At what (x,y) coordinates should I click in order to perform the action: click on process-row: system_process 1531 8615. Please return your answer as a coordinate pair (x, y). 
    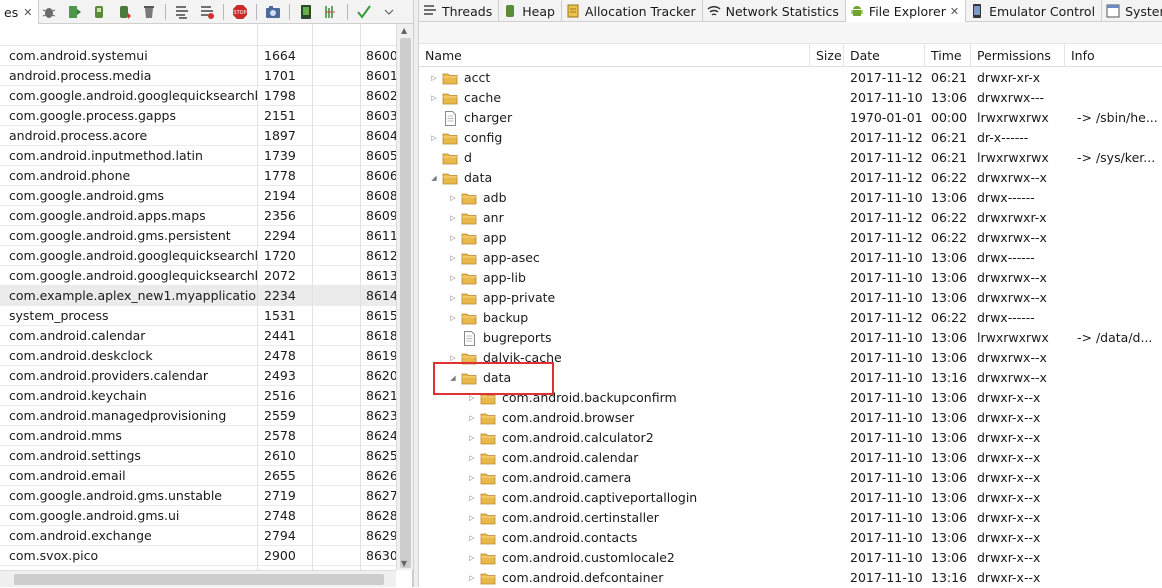
    Looking at the image, I should click on (198, 316).